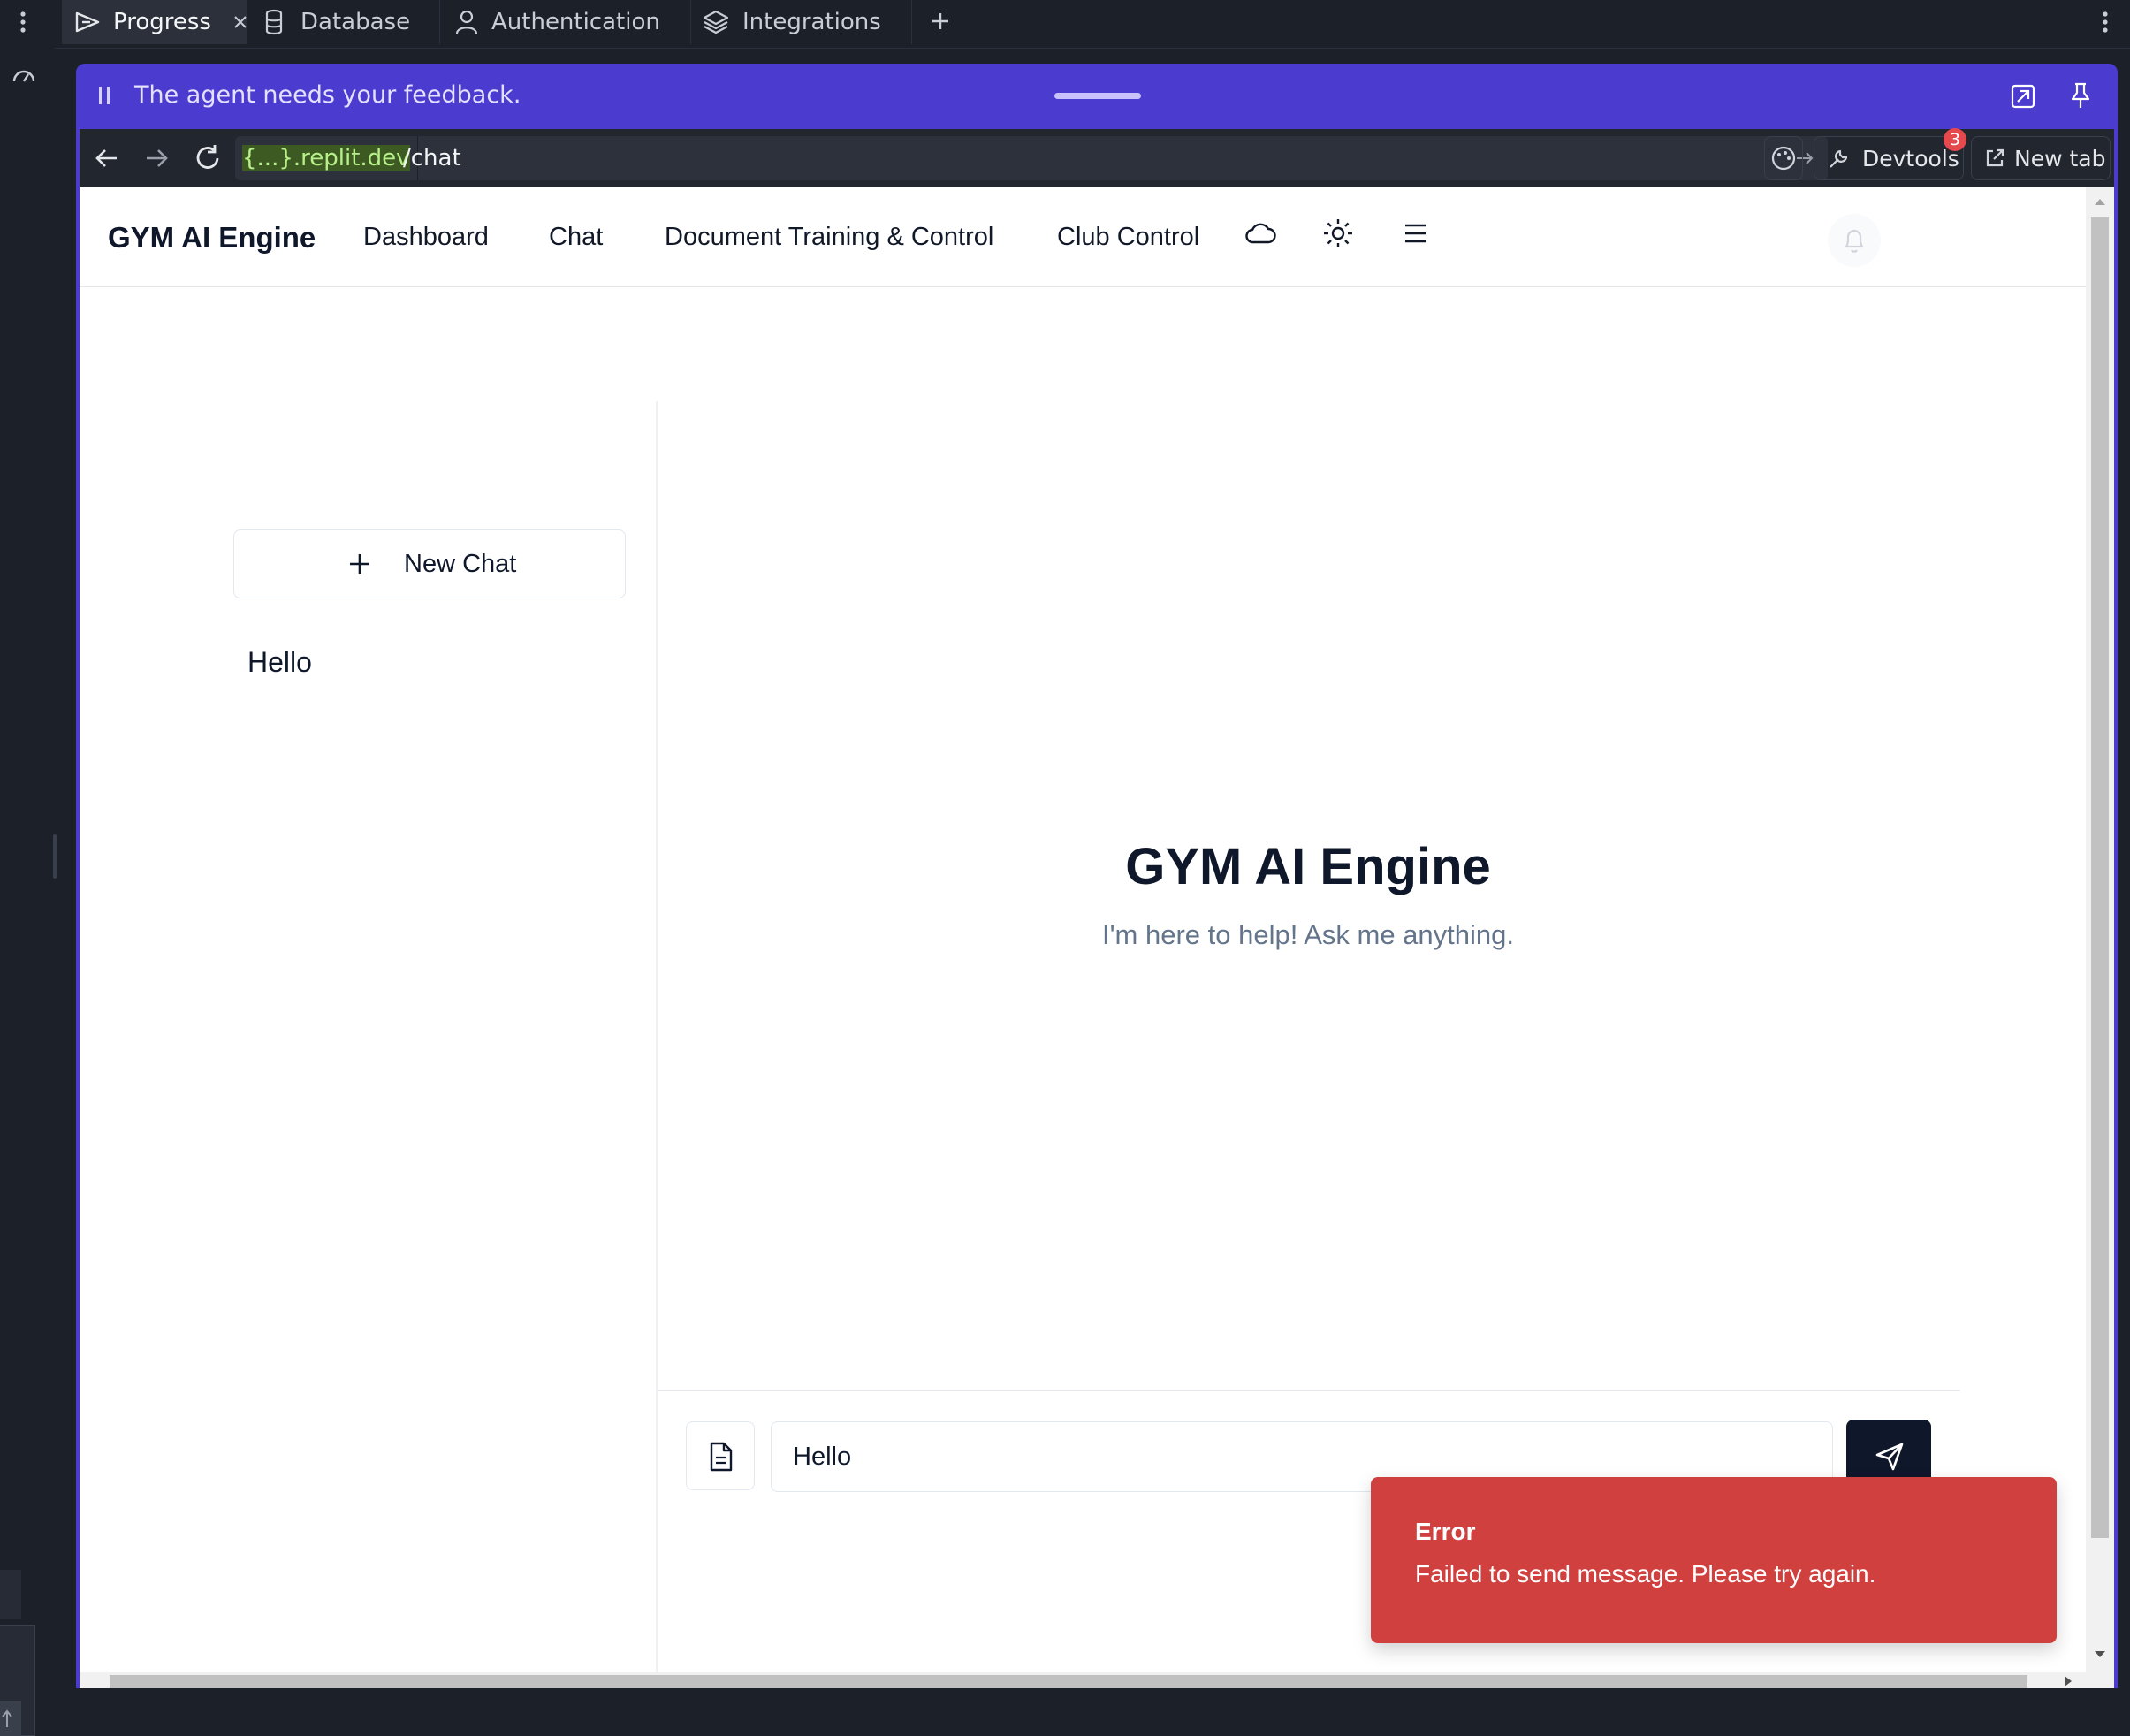 The image size is (2130, 1736). Describe the element at coordinates (576, 237) in the screenshot. I see `nav-chat: Chat` at that location.